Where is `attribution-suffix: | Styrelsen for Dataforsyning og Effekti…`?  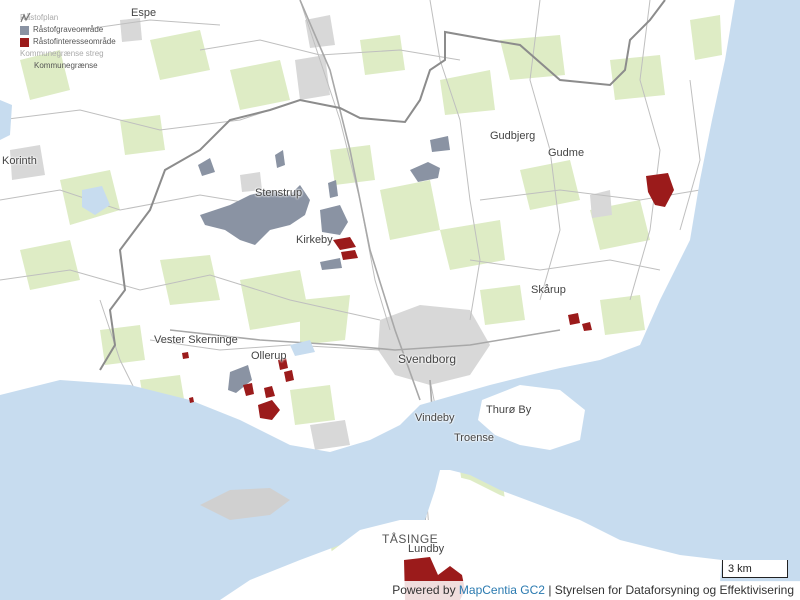
attribution-suffix: | Styrelsen for Dataforsyning og Effekti… is located at coordinates (671, 590).